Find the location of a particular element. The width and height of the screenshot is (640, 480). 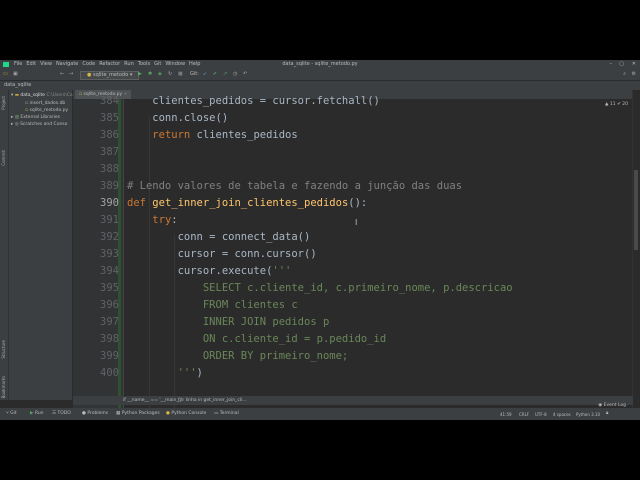

line-number: 396 is located at coordinates (109, 305).